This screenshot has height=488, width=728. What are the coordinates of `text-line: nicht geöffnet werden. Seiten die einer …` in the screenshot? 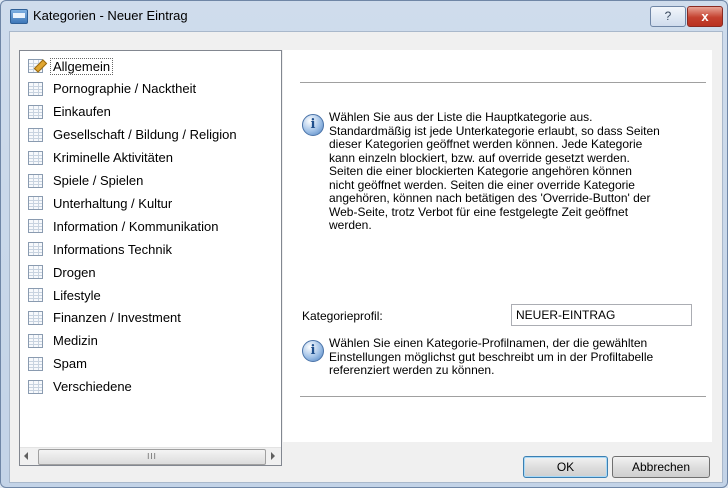 It's located at (482, 184).